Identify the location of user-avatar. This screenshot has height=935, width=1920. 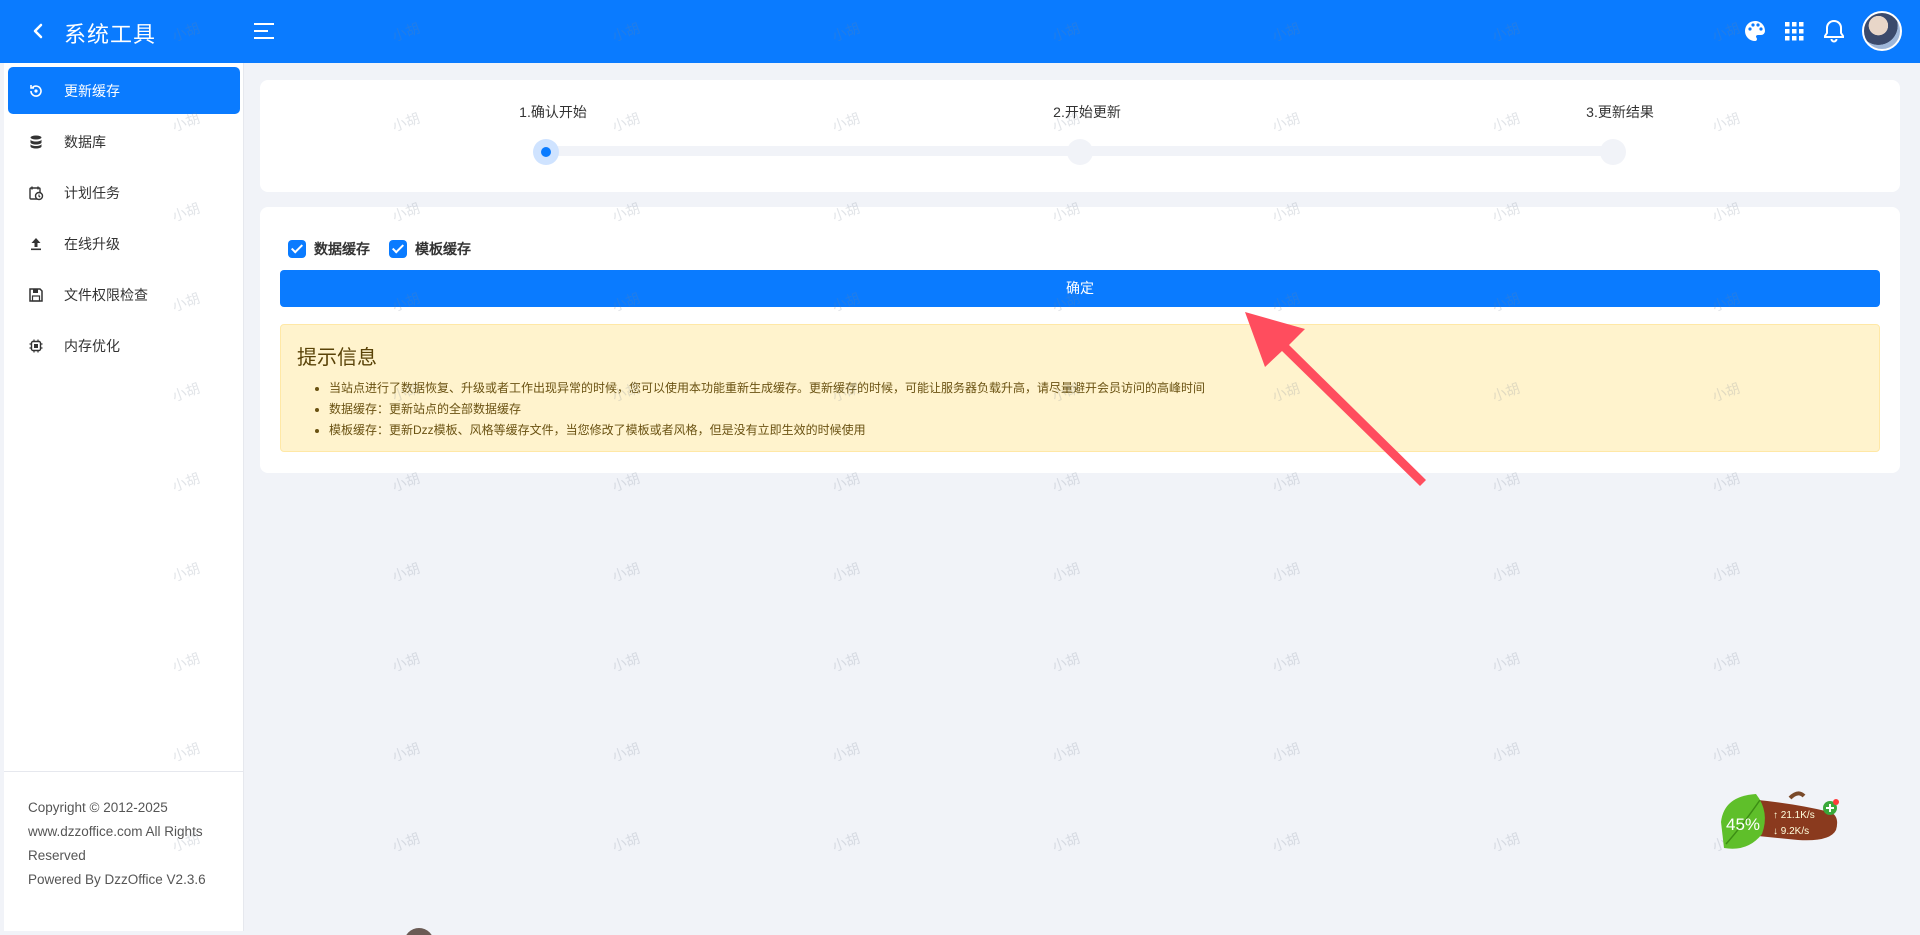
(1882, 31).